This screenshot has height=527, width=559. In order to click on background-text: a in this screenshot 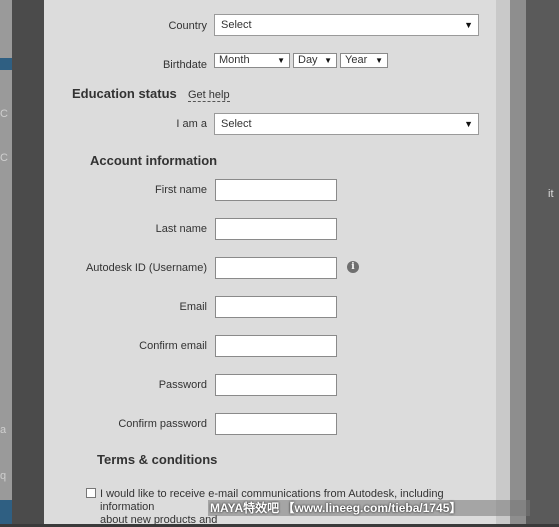, I will do `click(3, 430)`.